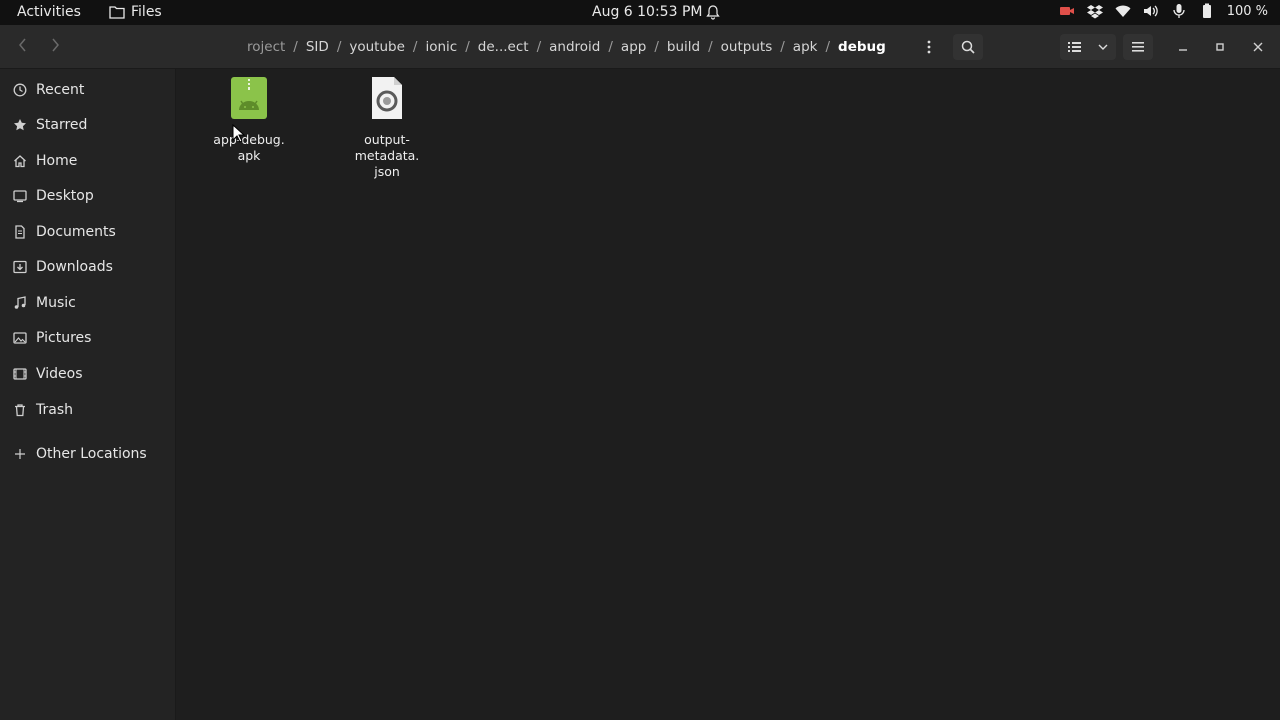 This screenshot has height=720, width=1280. What do you see at coordinates (633, 47) in the screenshot?
I see `path-segment: app` at bounding box center [633, 47].